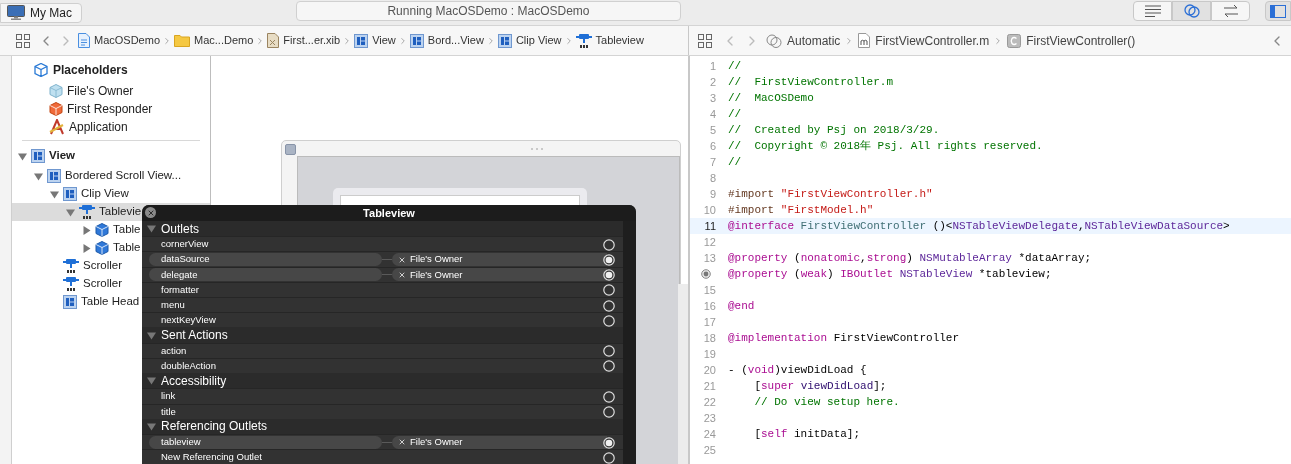 This screenshot has width=1291, height=464. What do you see at coordinates (712, 178) in the screenshot?
I see `line-number: 8` at bounding box center [712, 178].